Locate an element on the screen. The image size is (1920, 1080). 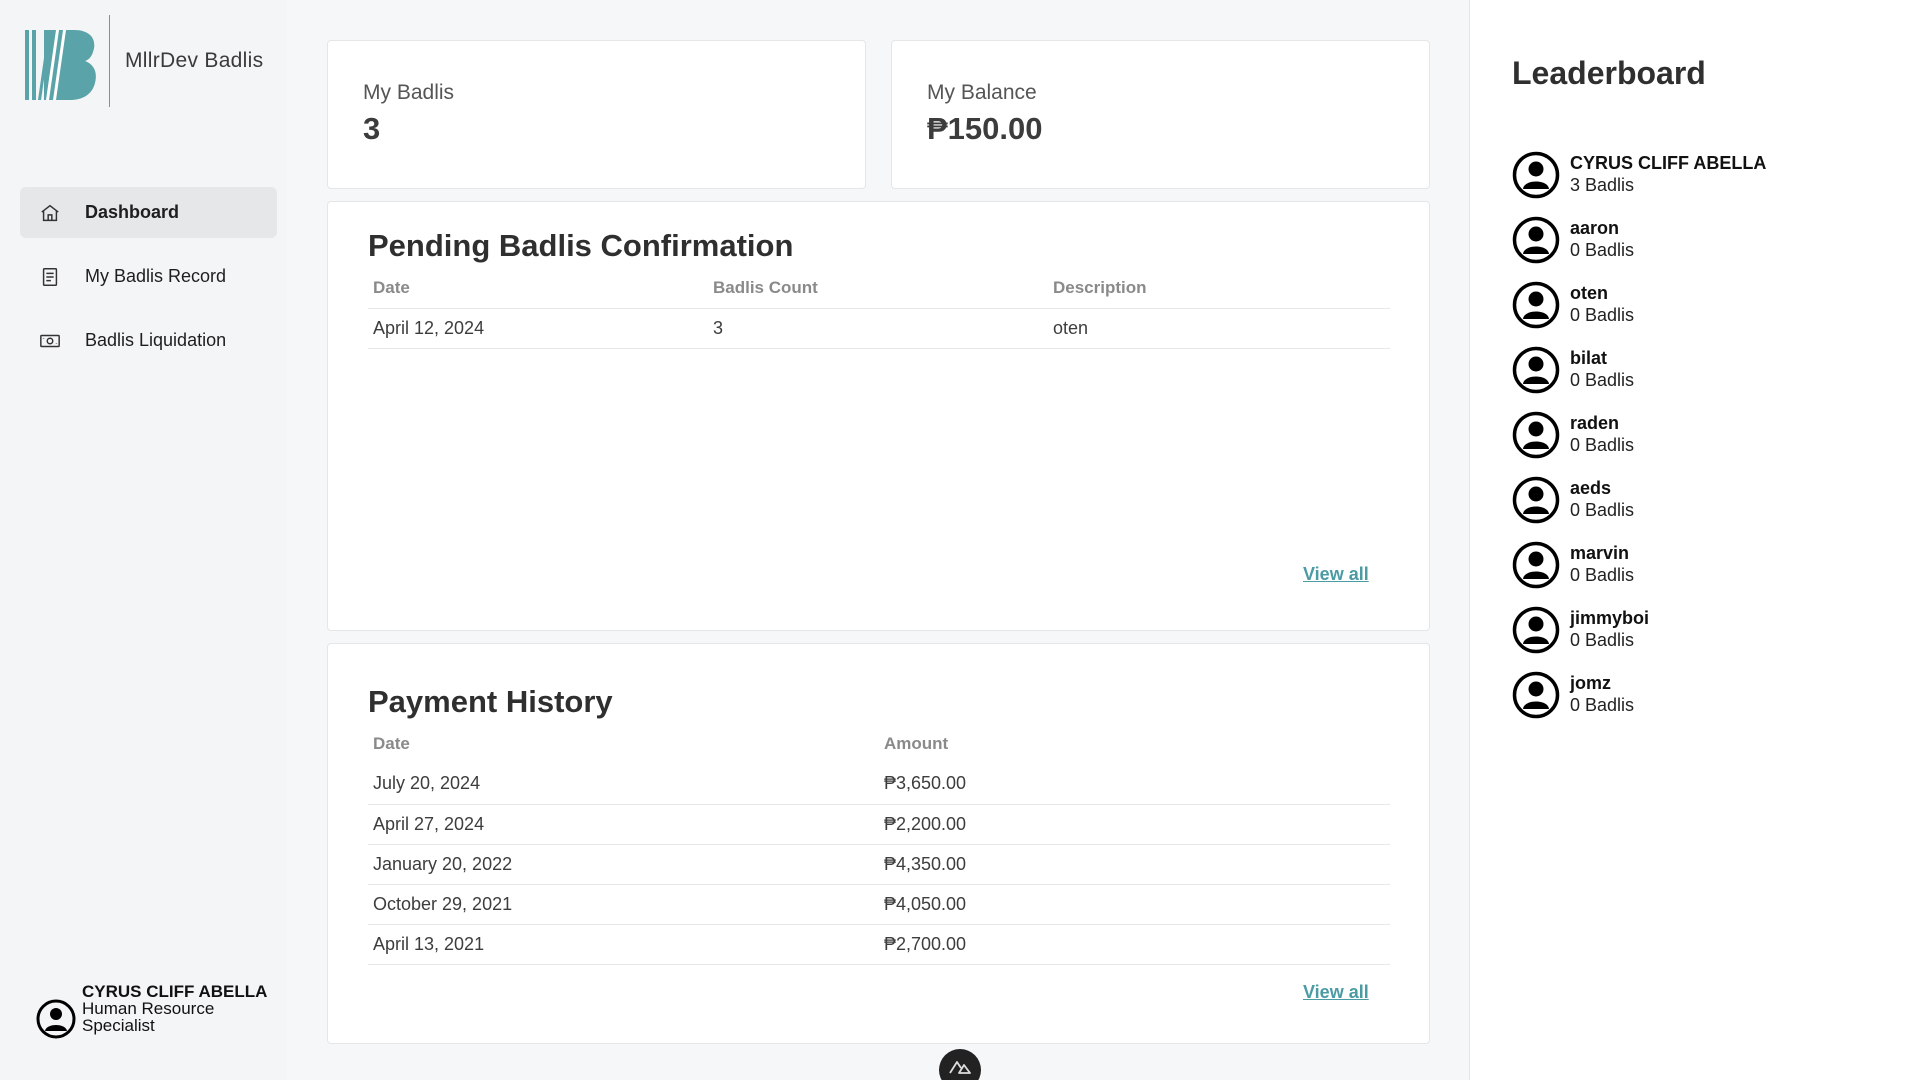
devtools-button is located at coordinates (960, 1064).